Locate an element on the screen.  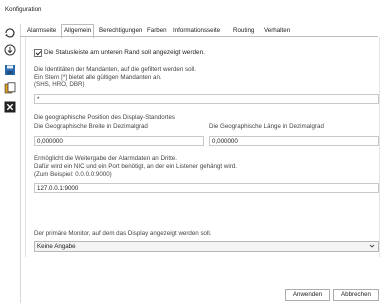
close-icon is located at coordinates (10, 107).